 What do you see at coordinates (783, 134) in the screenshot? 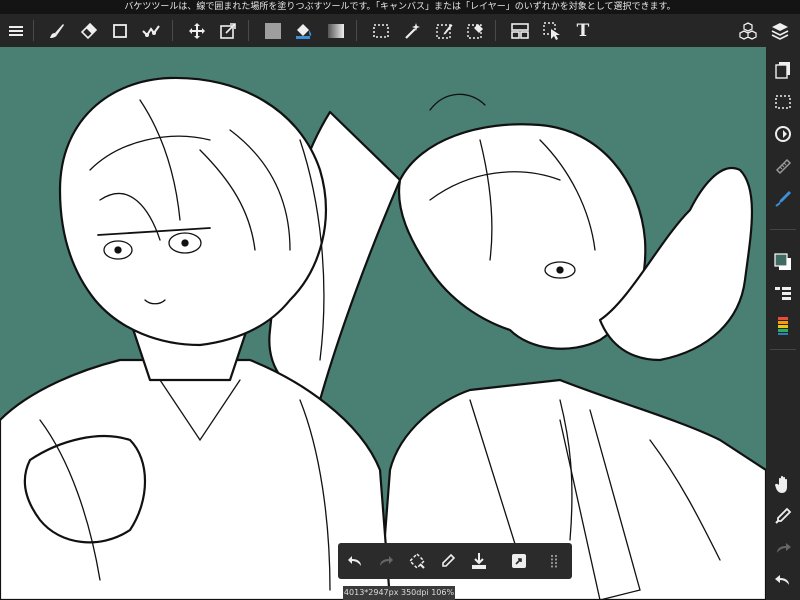
I see `rotate-icon` at bounding box center [783, 134].